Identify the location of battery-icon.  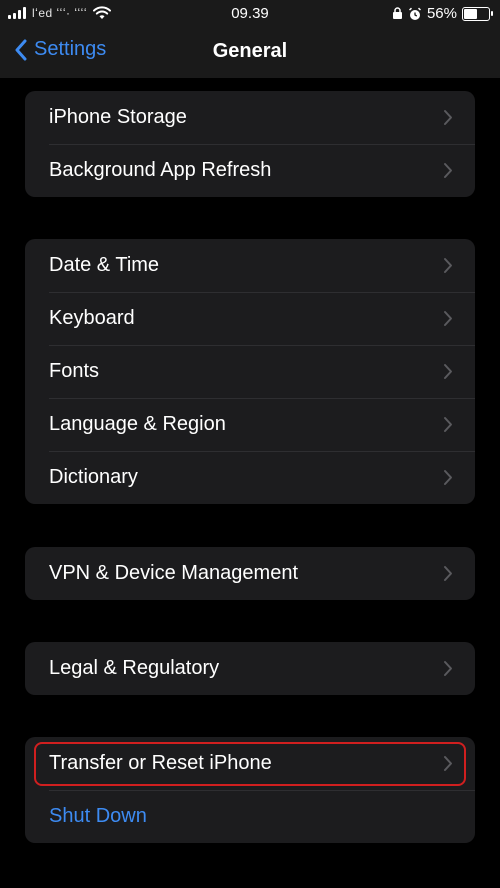
(477, 13).